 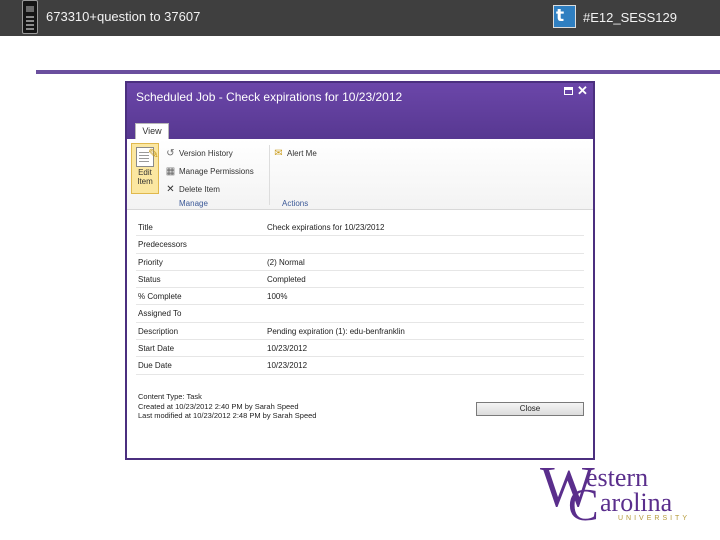 I want to click on field-row: Title Check expirations for 10/23/2012, so click(x=360, y=228).